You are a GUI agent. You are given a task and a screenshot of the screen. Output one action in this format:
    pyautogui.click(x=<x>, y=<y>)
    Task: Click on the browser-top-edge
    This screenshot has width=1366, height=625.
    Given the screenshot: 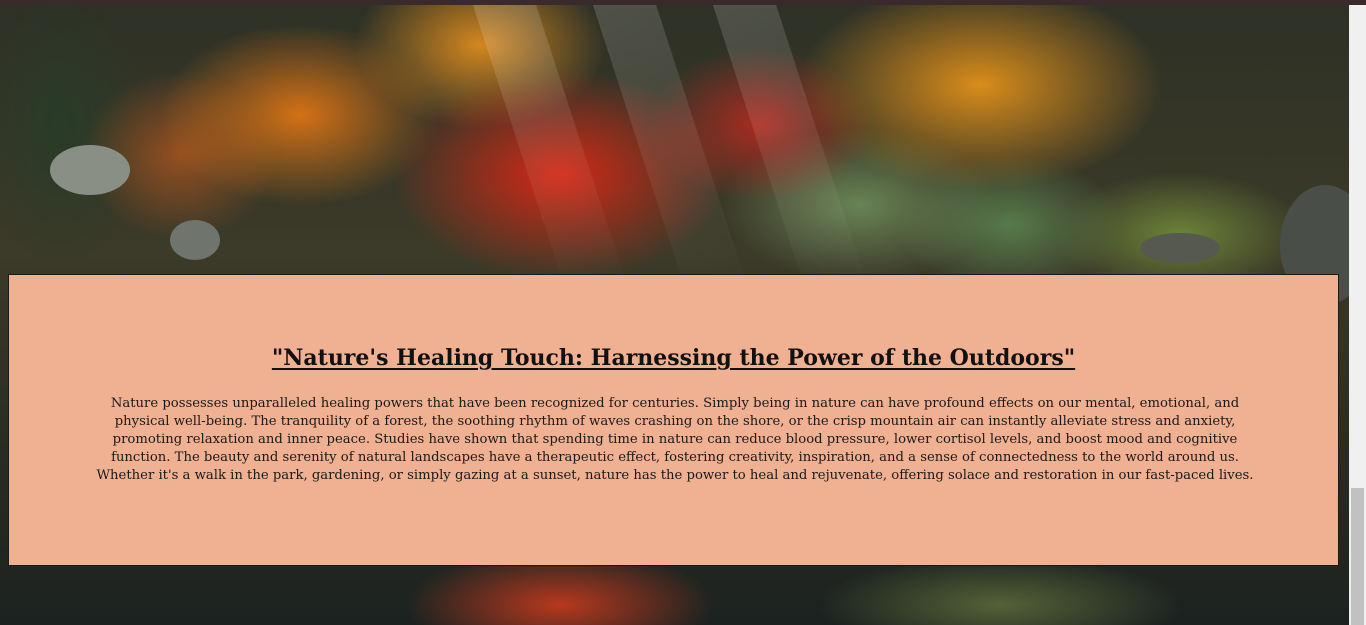 What is the action you would take?
    pyautogui.click(x=683, y=2)
    